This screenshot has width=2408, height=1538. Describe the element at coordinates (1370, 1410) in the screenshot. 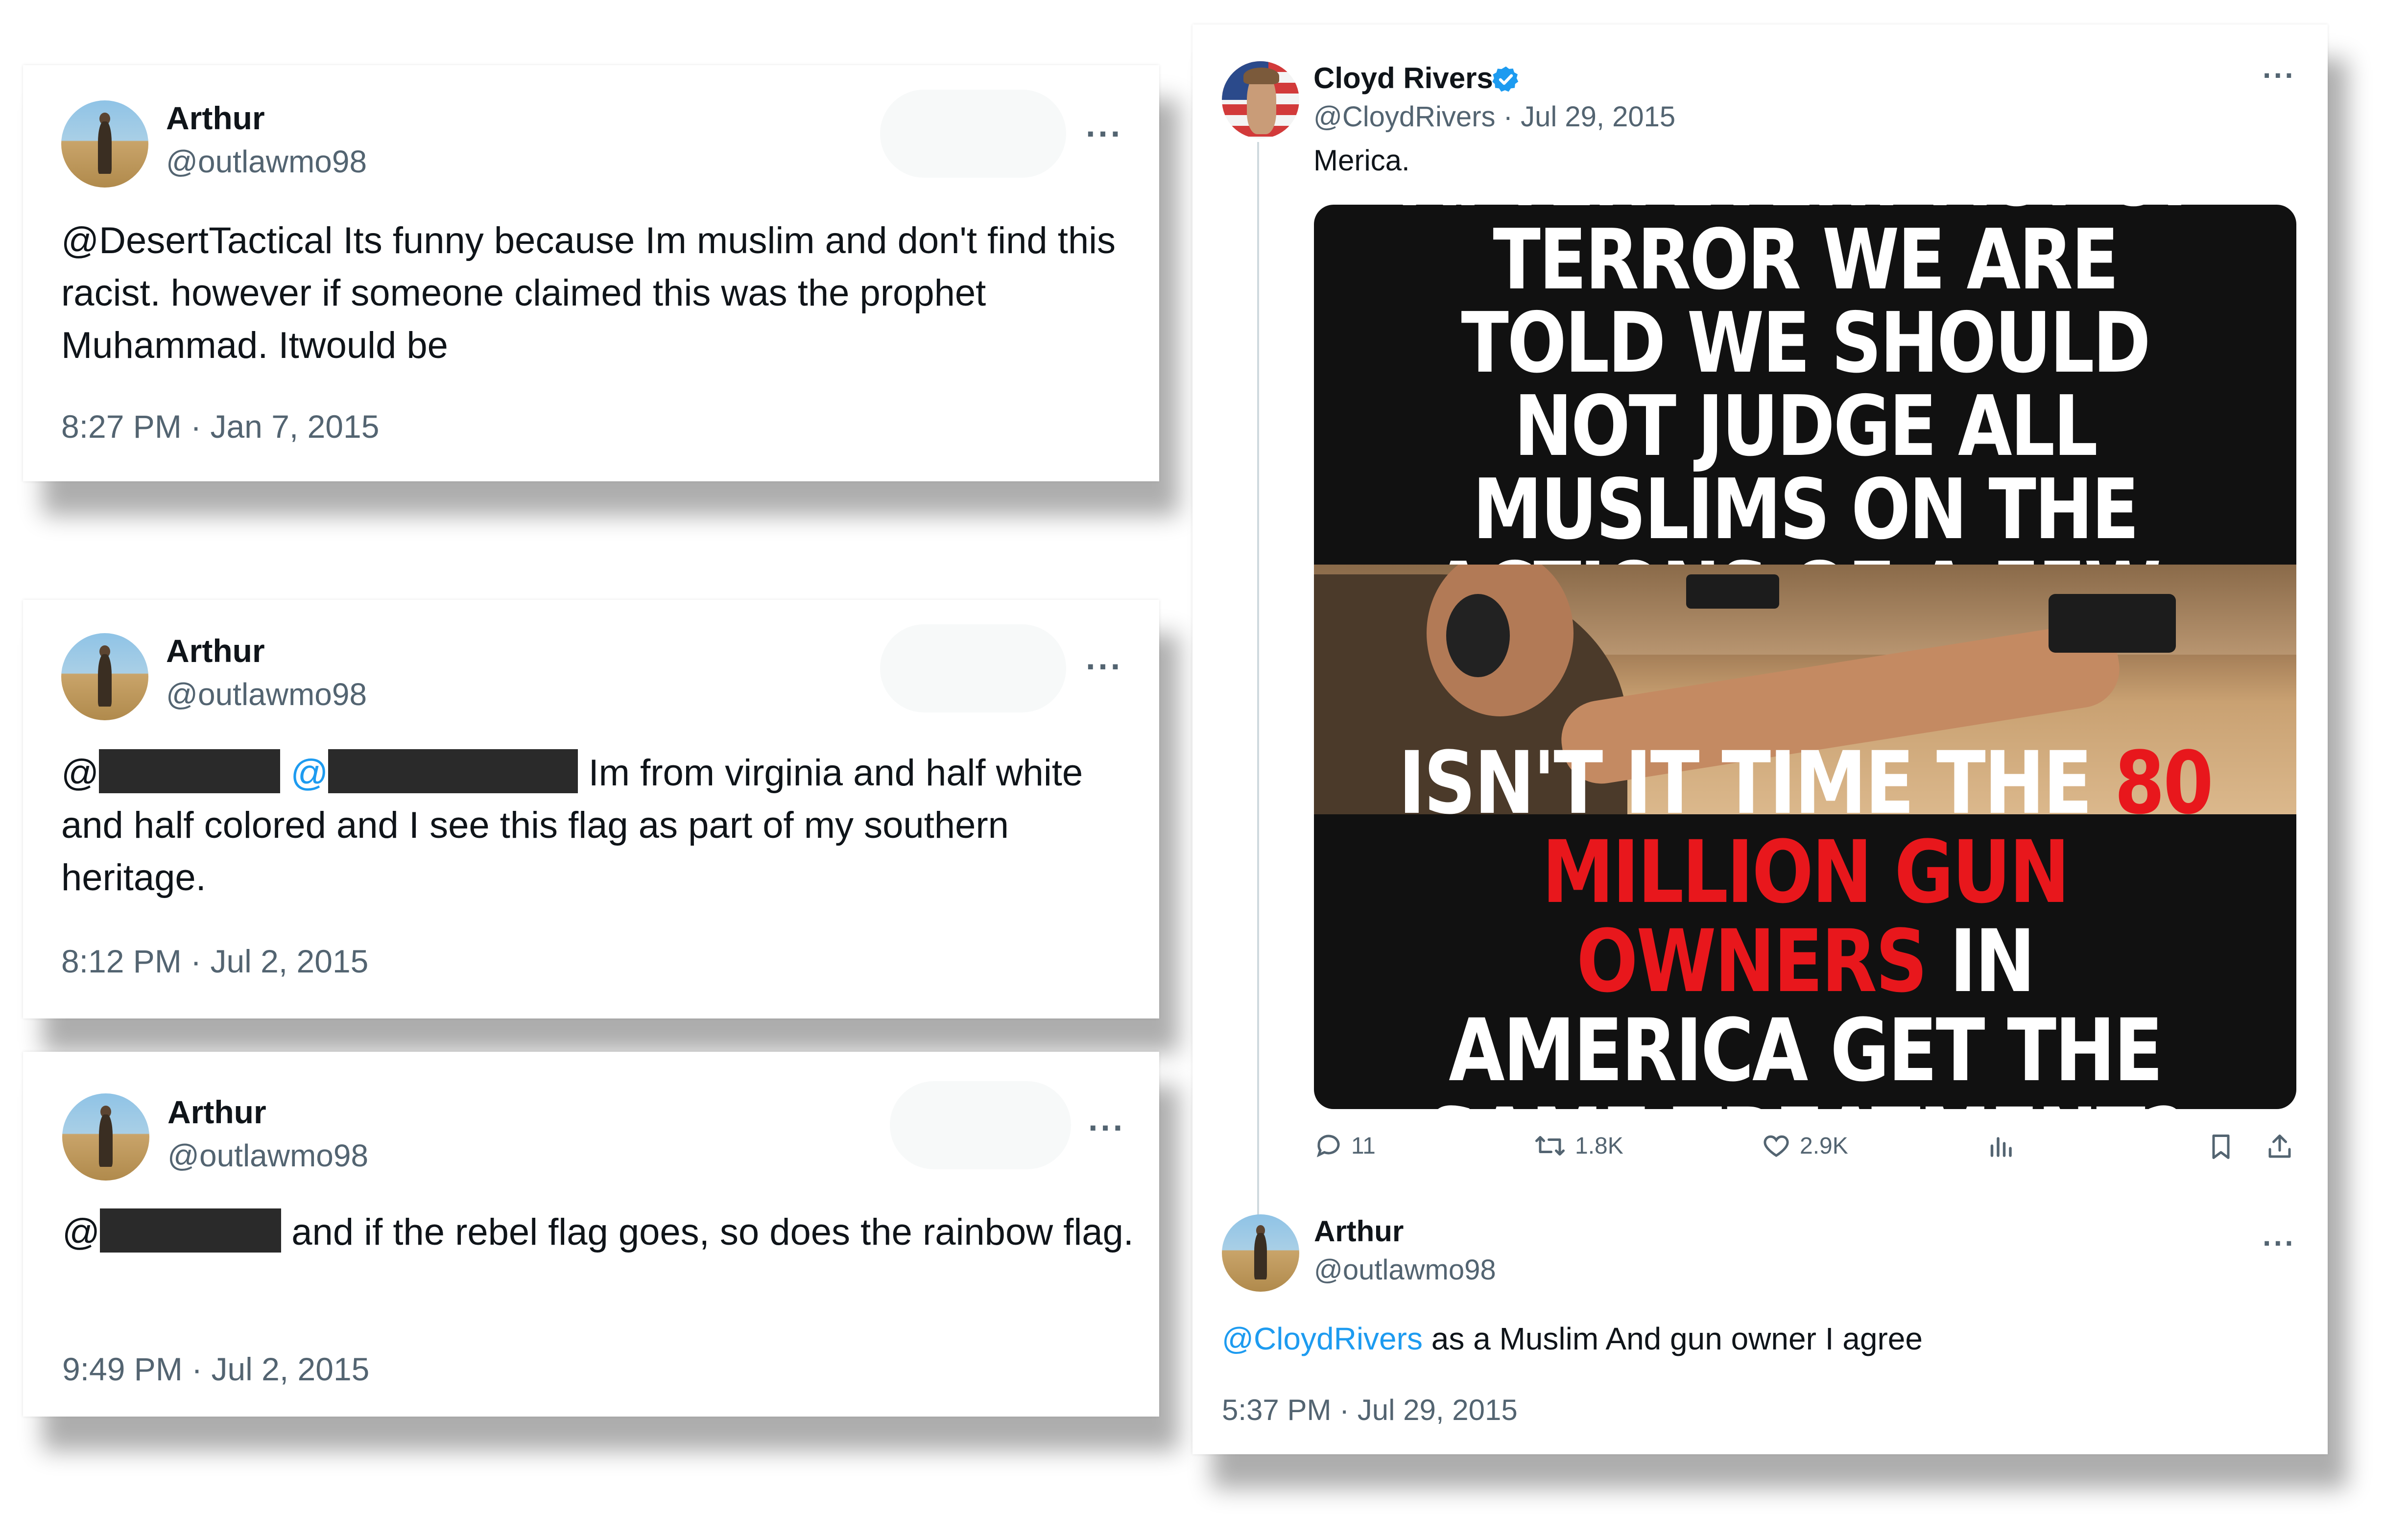

I see `reply-timestamp: 5:37 PM · Jul 29, 2015` at that location.